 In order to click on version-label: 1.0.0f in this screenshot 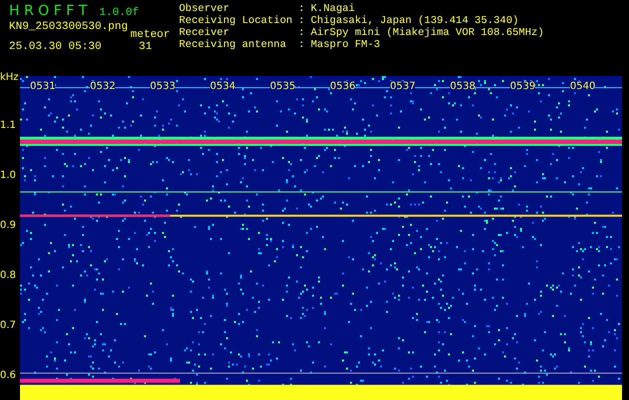, I will do `click(119, 13)`.